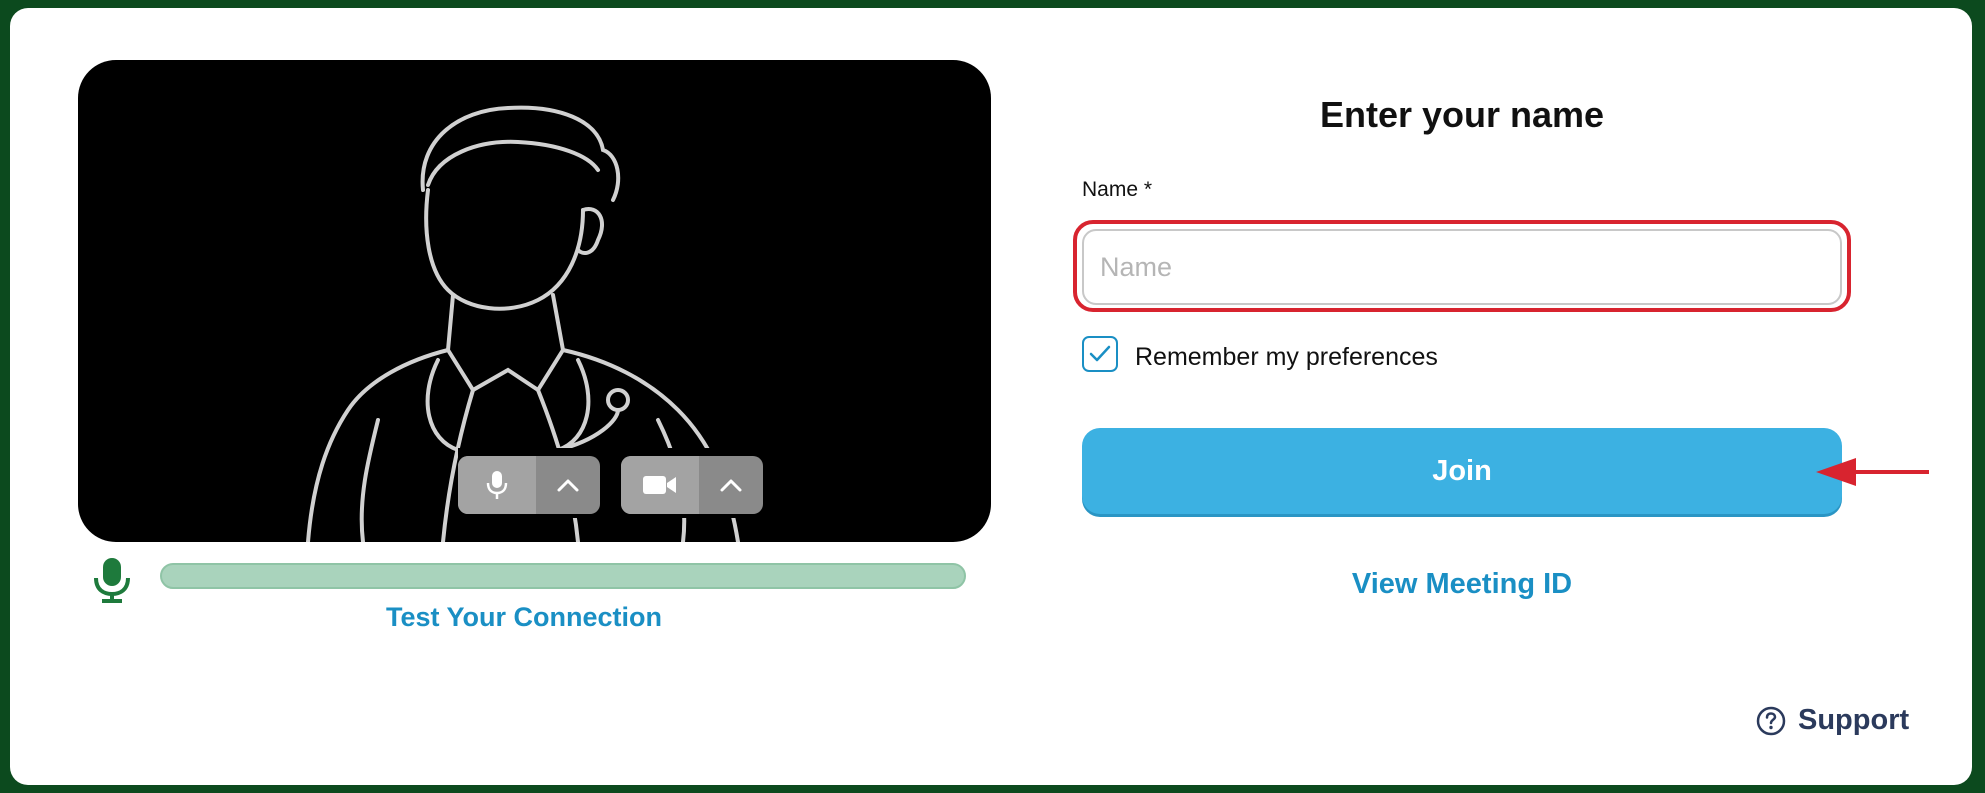  Describe the element at coordinates (1462, 114) in the screenshot. I see `page-title: Enter your name` at that location.